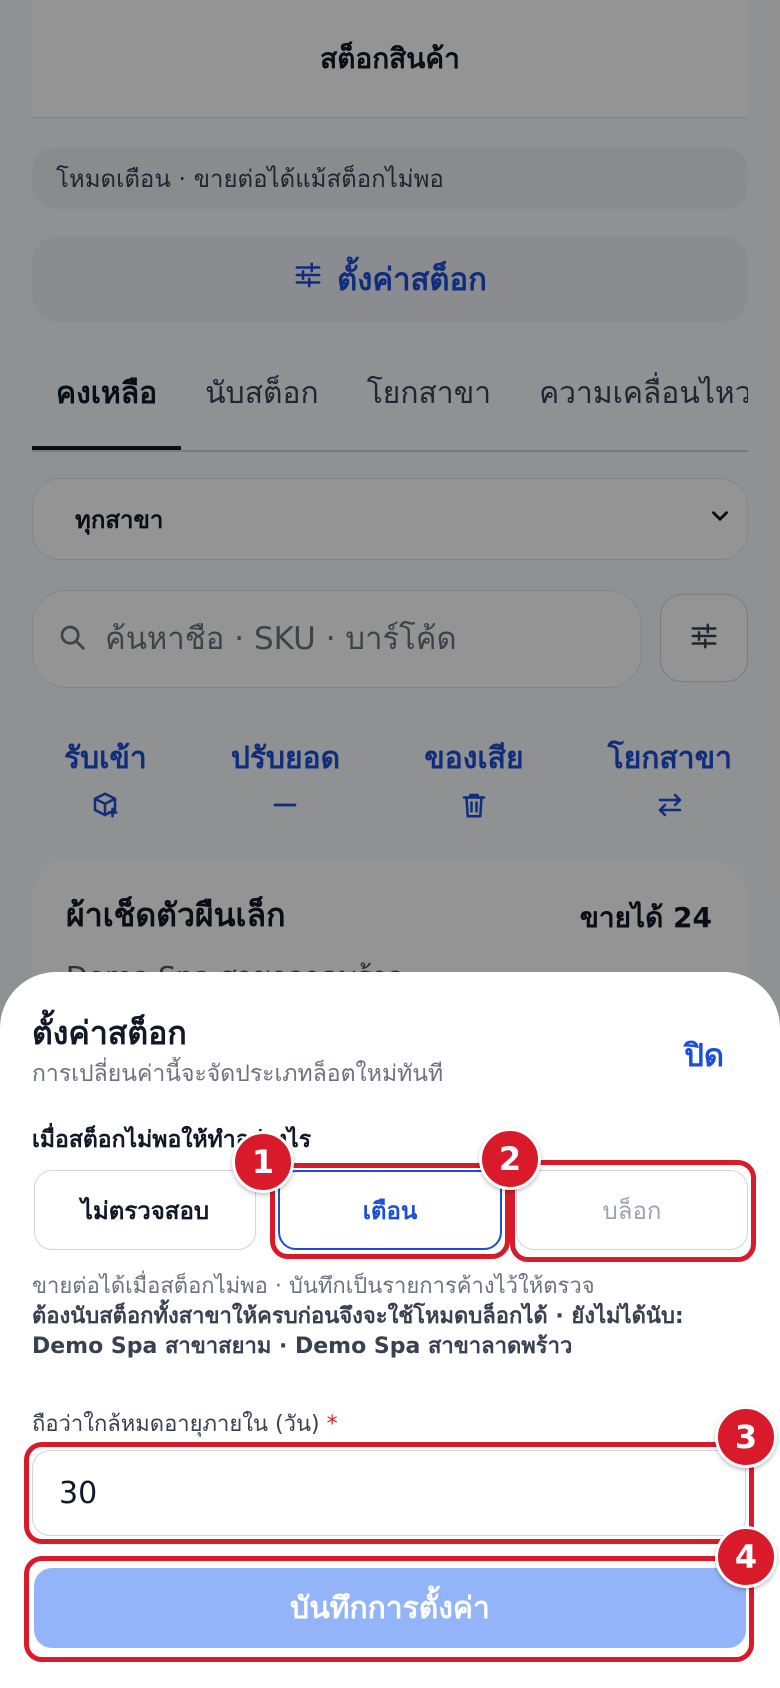  Describe the element at coordinates (145, 1210) in the screenshot. I see `option-no-check: ไม่ตรวจสอบ` at that location.